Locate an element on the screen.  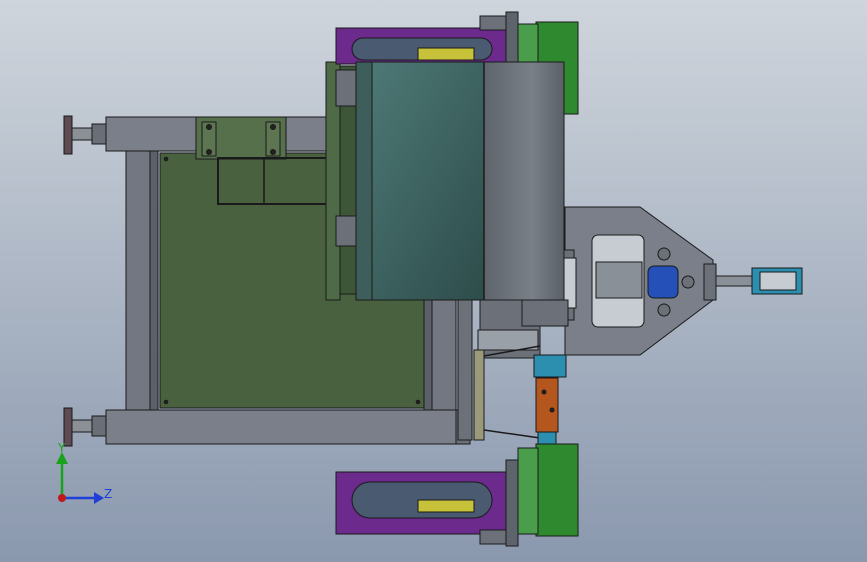
drum-flange-left is located at coordinates (346, 88).